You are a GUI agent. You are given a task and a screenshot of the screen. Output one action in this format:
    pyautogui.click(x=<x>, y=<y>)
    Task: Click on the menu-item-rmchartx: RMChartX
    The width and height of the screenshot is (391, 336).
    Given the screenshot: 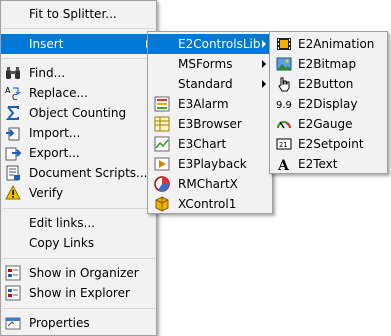 What is the action you would take?
    pyautogui.click(x=210, y=184)
    